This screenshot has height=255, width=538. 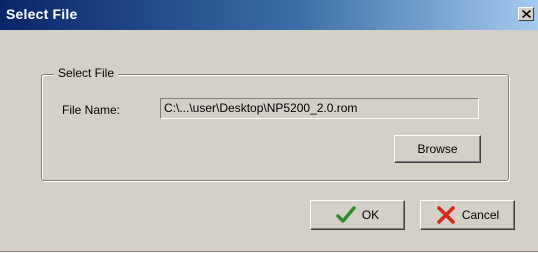 What do you see at coordinates (91, 110) in the screenshot?
I see `file-name-label: File Name:` at bounding box center [91, 110].